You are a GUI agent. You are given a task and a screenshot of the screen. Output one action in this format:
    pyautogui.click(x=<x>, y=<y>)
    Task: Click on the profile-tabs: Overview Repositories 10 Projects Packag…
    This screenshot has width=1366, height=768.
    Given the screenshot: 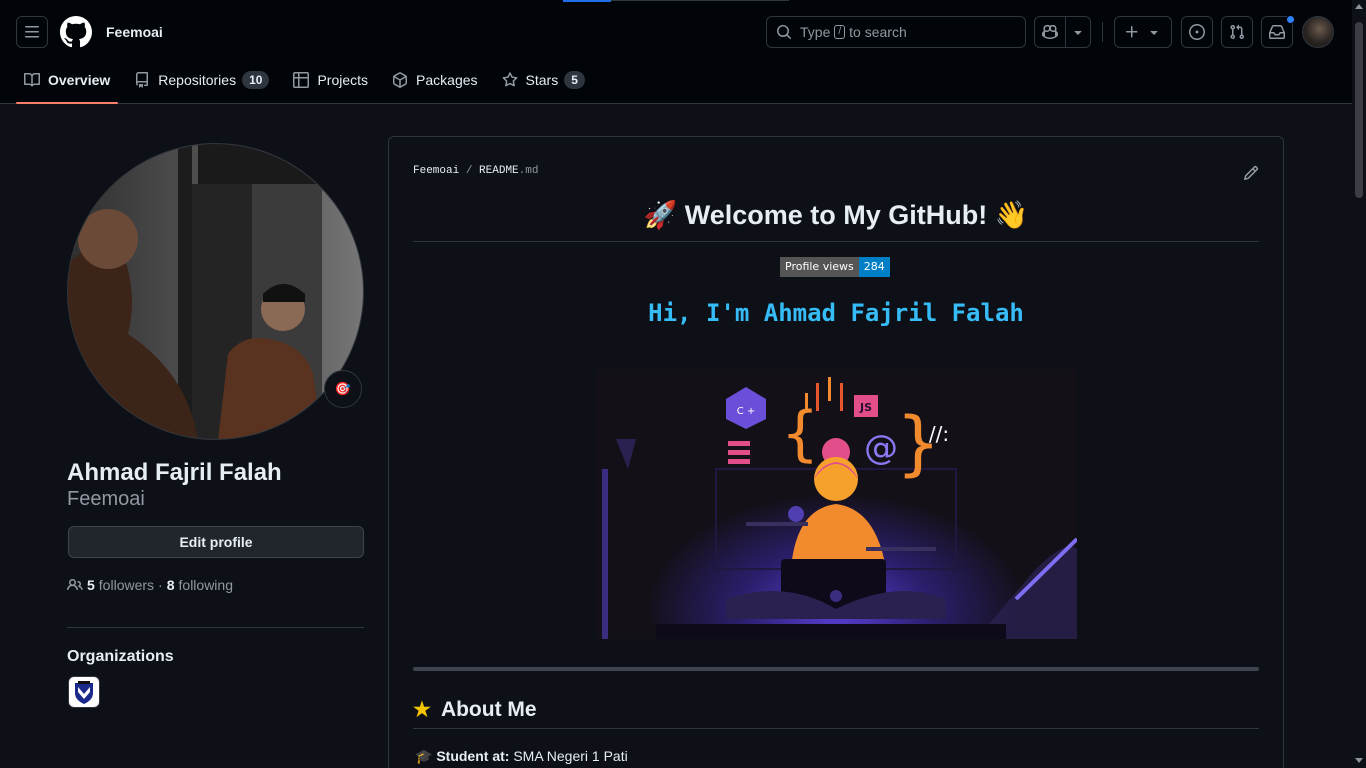 What is the action you would take?
    pyautogui.click(x=308, y=84)
    